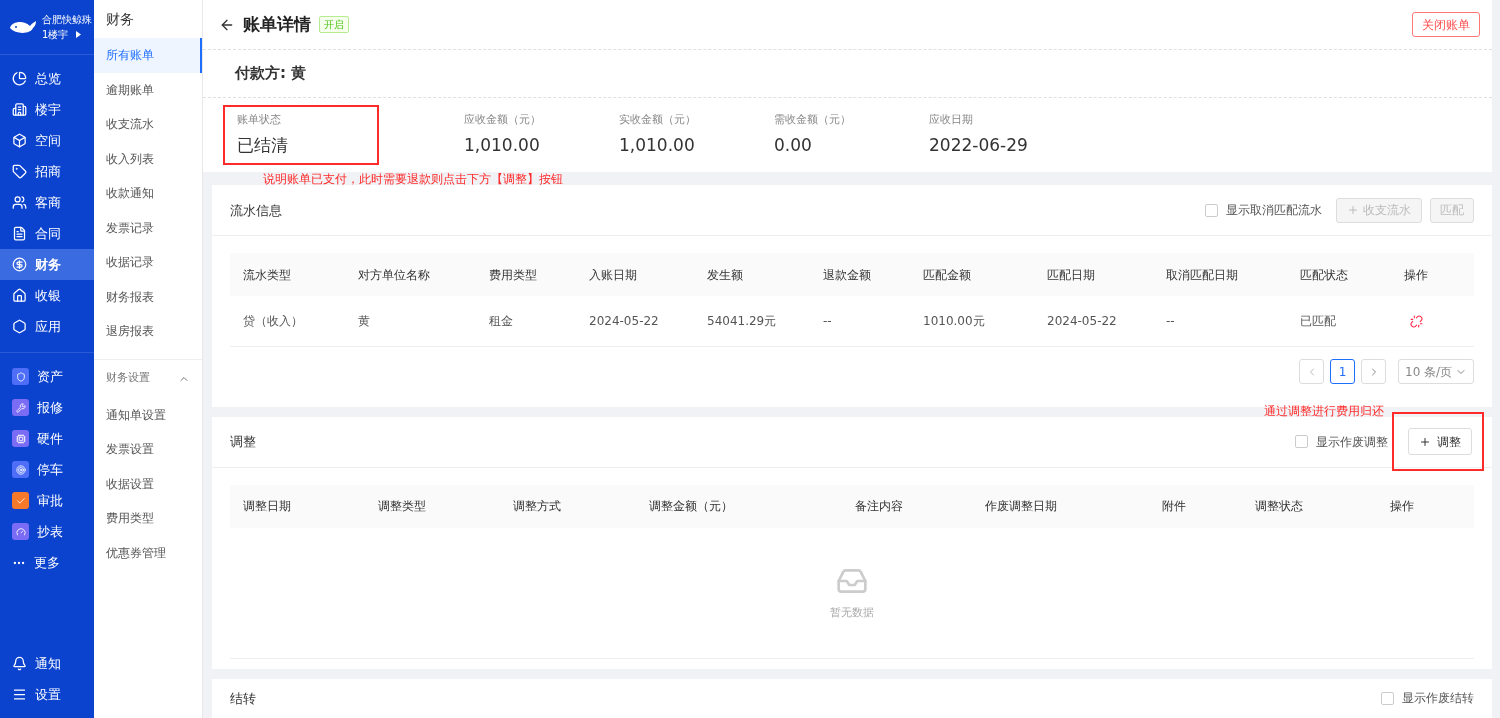 The width and height of the screenshot is (1500, 718). What do you see at coordinates (19, 171) in the screenshot?
I see `tag-icon` at bounding box center [19, 171].